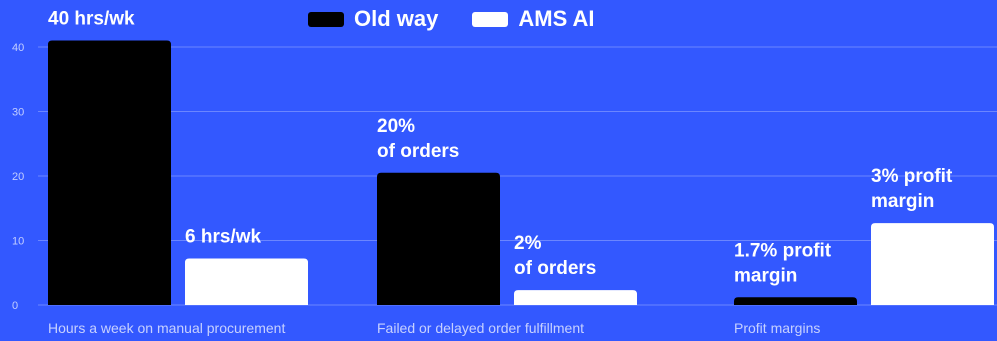 The image size is (997, 341). What do you see at coordinates (480, 328) in the screenshot?
I see `category-label: Failed or delayed order fulfillment` at bounding box center [480, 328].